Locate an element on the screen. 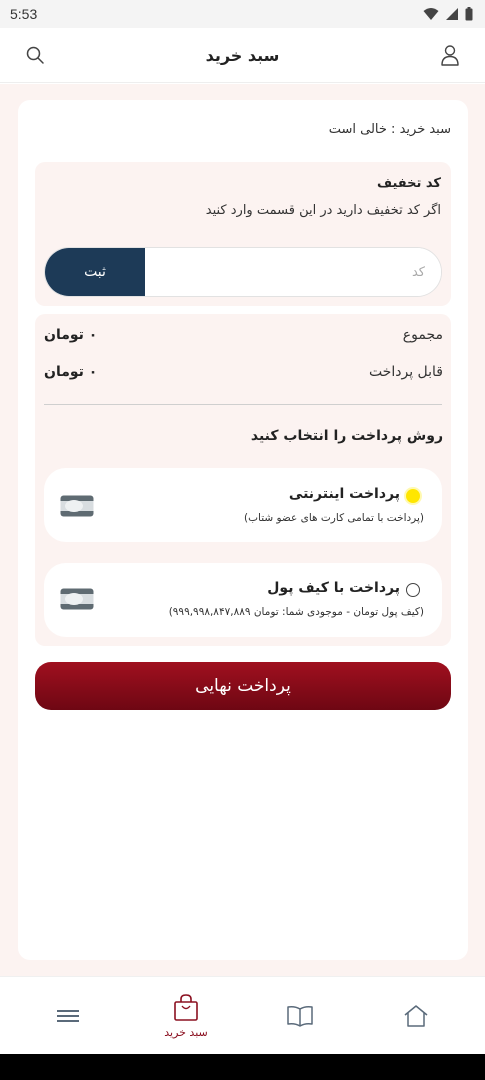 This screenshot has width=485, height=1080. nav-item-library is located at coordinates (300, 1016).